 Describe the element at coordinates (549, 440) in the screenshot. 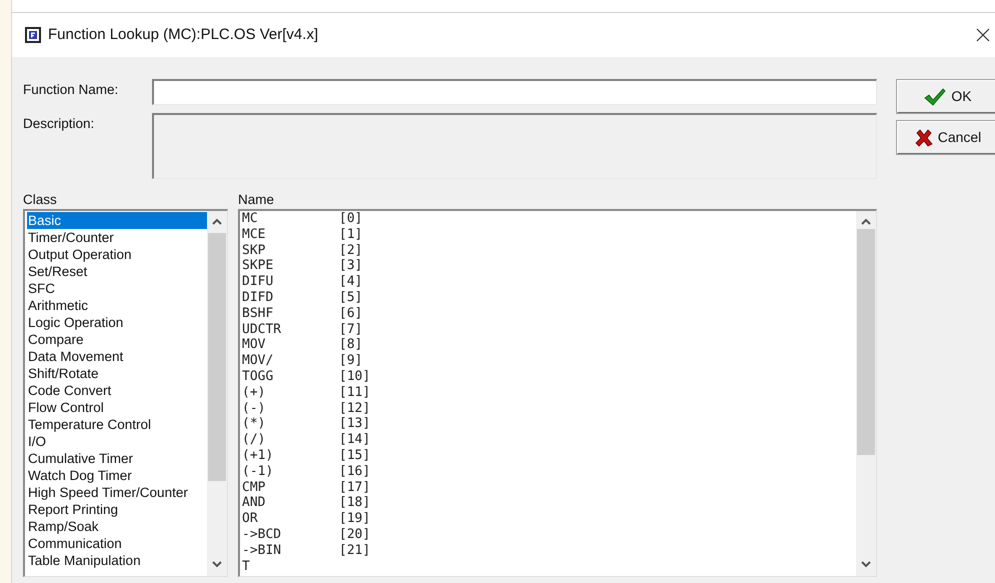

I see `name-list-item: (/) [14]` at that location.